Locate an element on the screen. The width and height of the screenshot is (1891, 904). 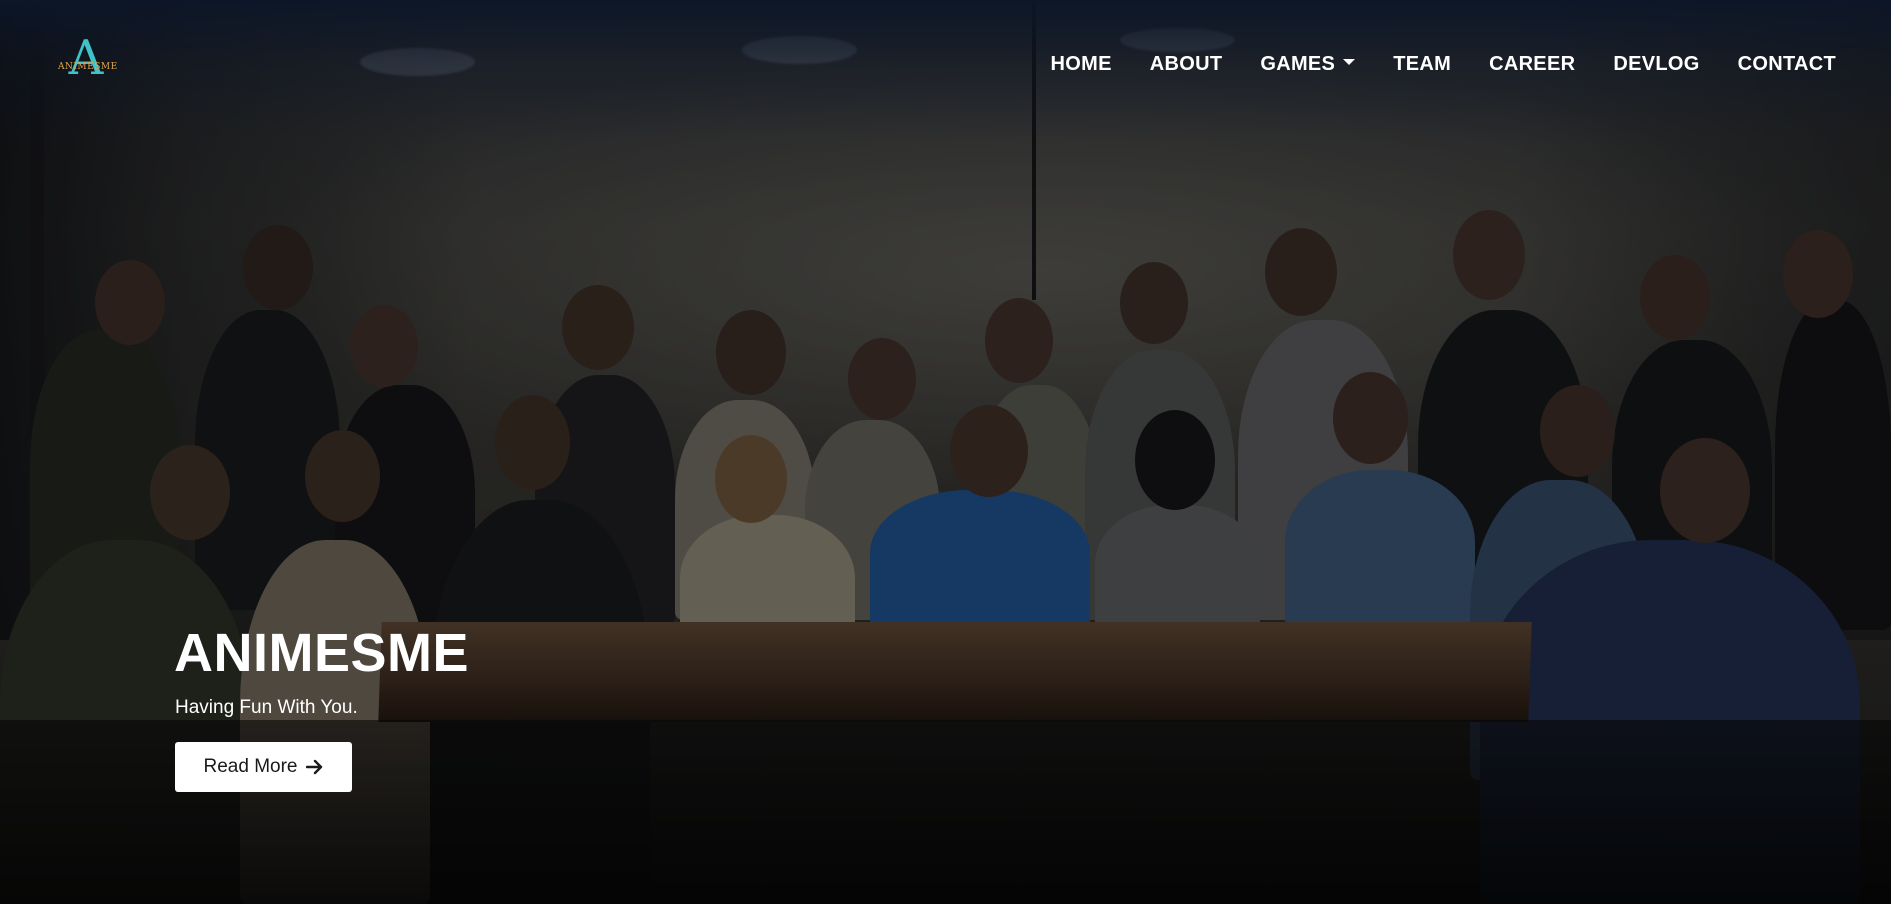
nav-contact: CONTACT is located at coordinates (1787, 64).